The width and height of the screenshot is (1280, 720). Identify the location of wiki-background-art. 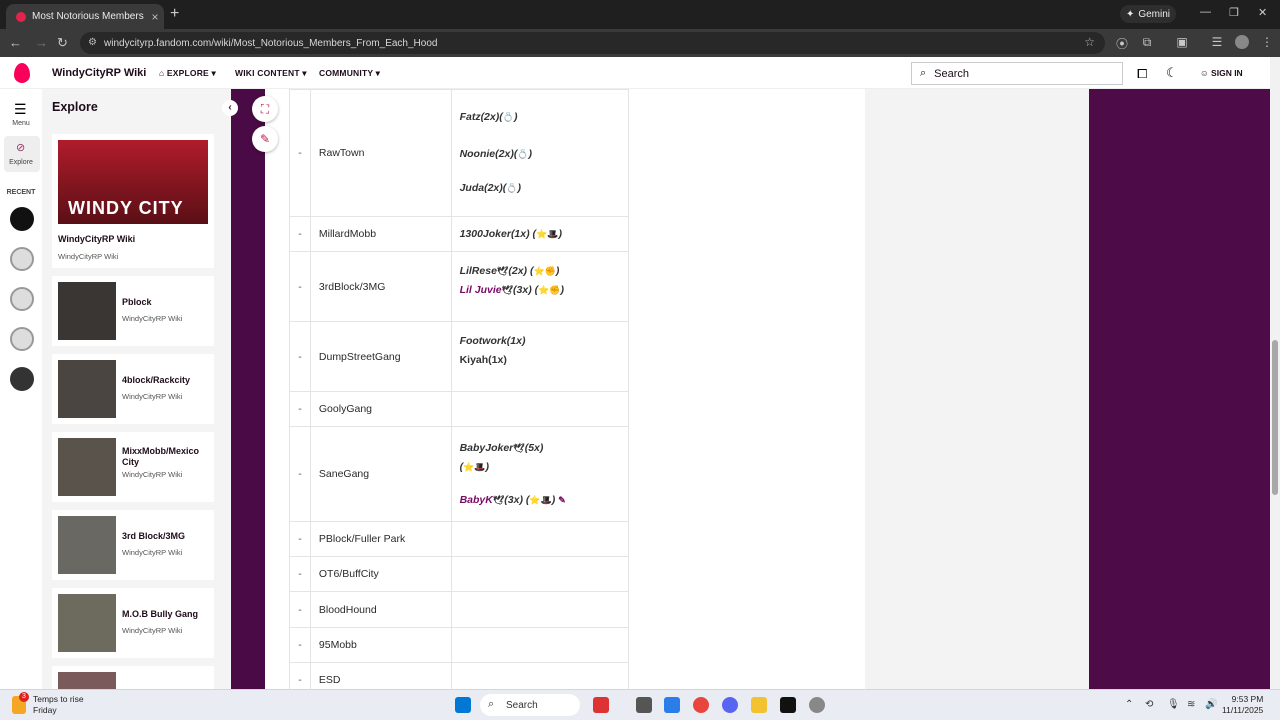
(1179, 389).